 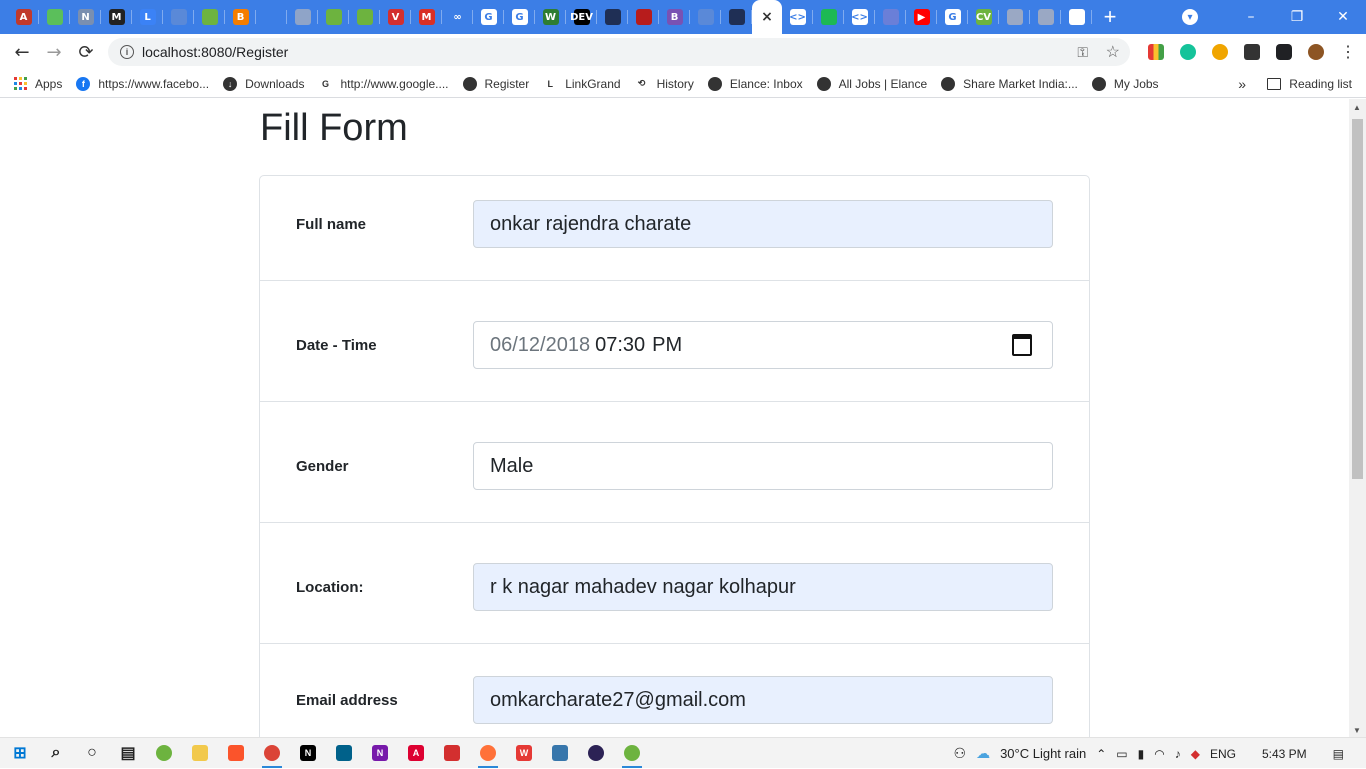 I want to click on volume-icon: ♪, so click(x=1178, y=754).